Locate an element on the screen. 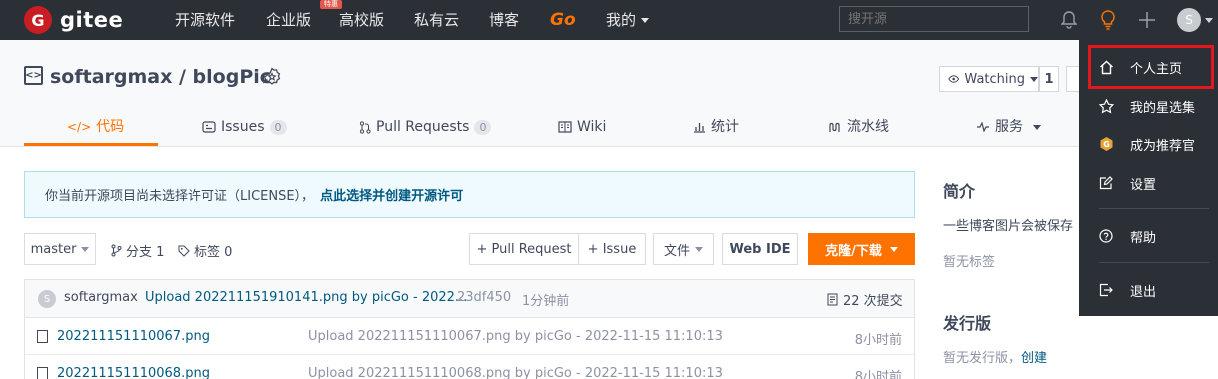  tags-link: 标签 0 is located at coordinates (205, 250).